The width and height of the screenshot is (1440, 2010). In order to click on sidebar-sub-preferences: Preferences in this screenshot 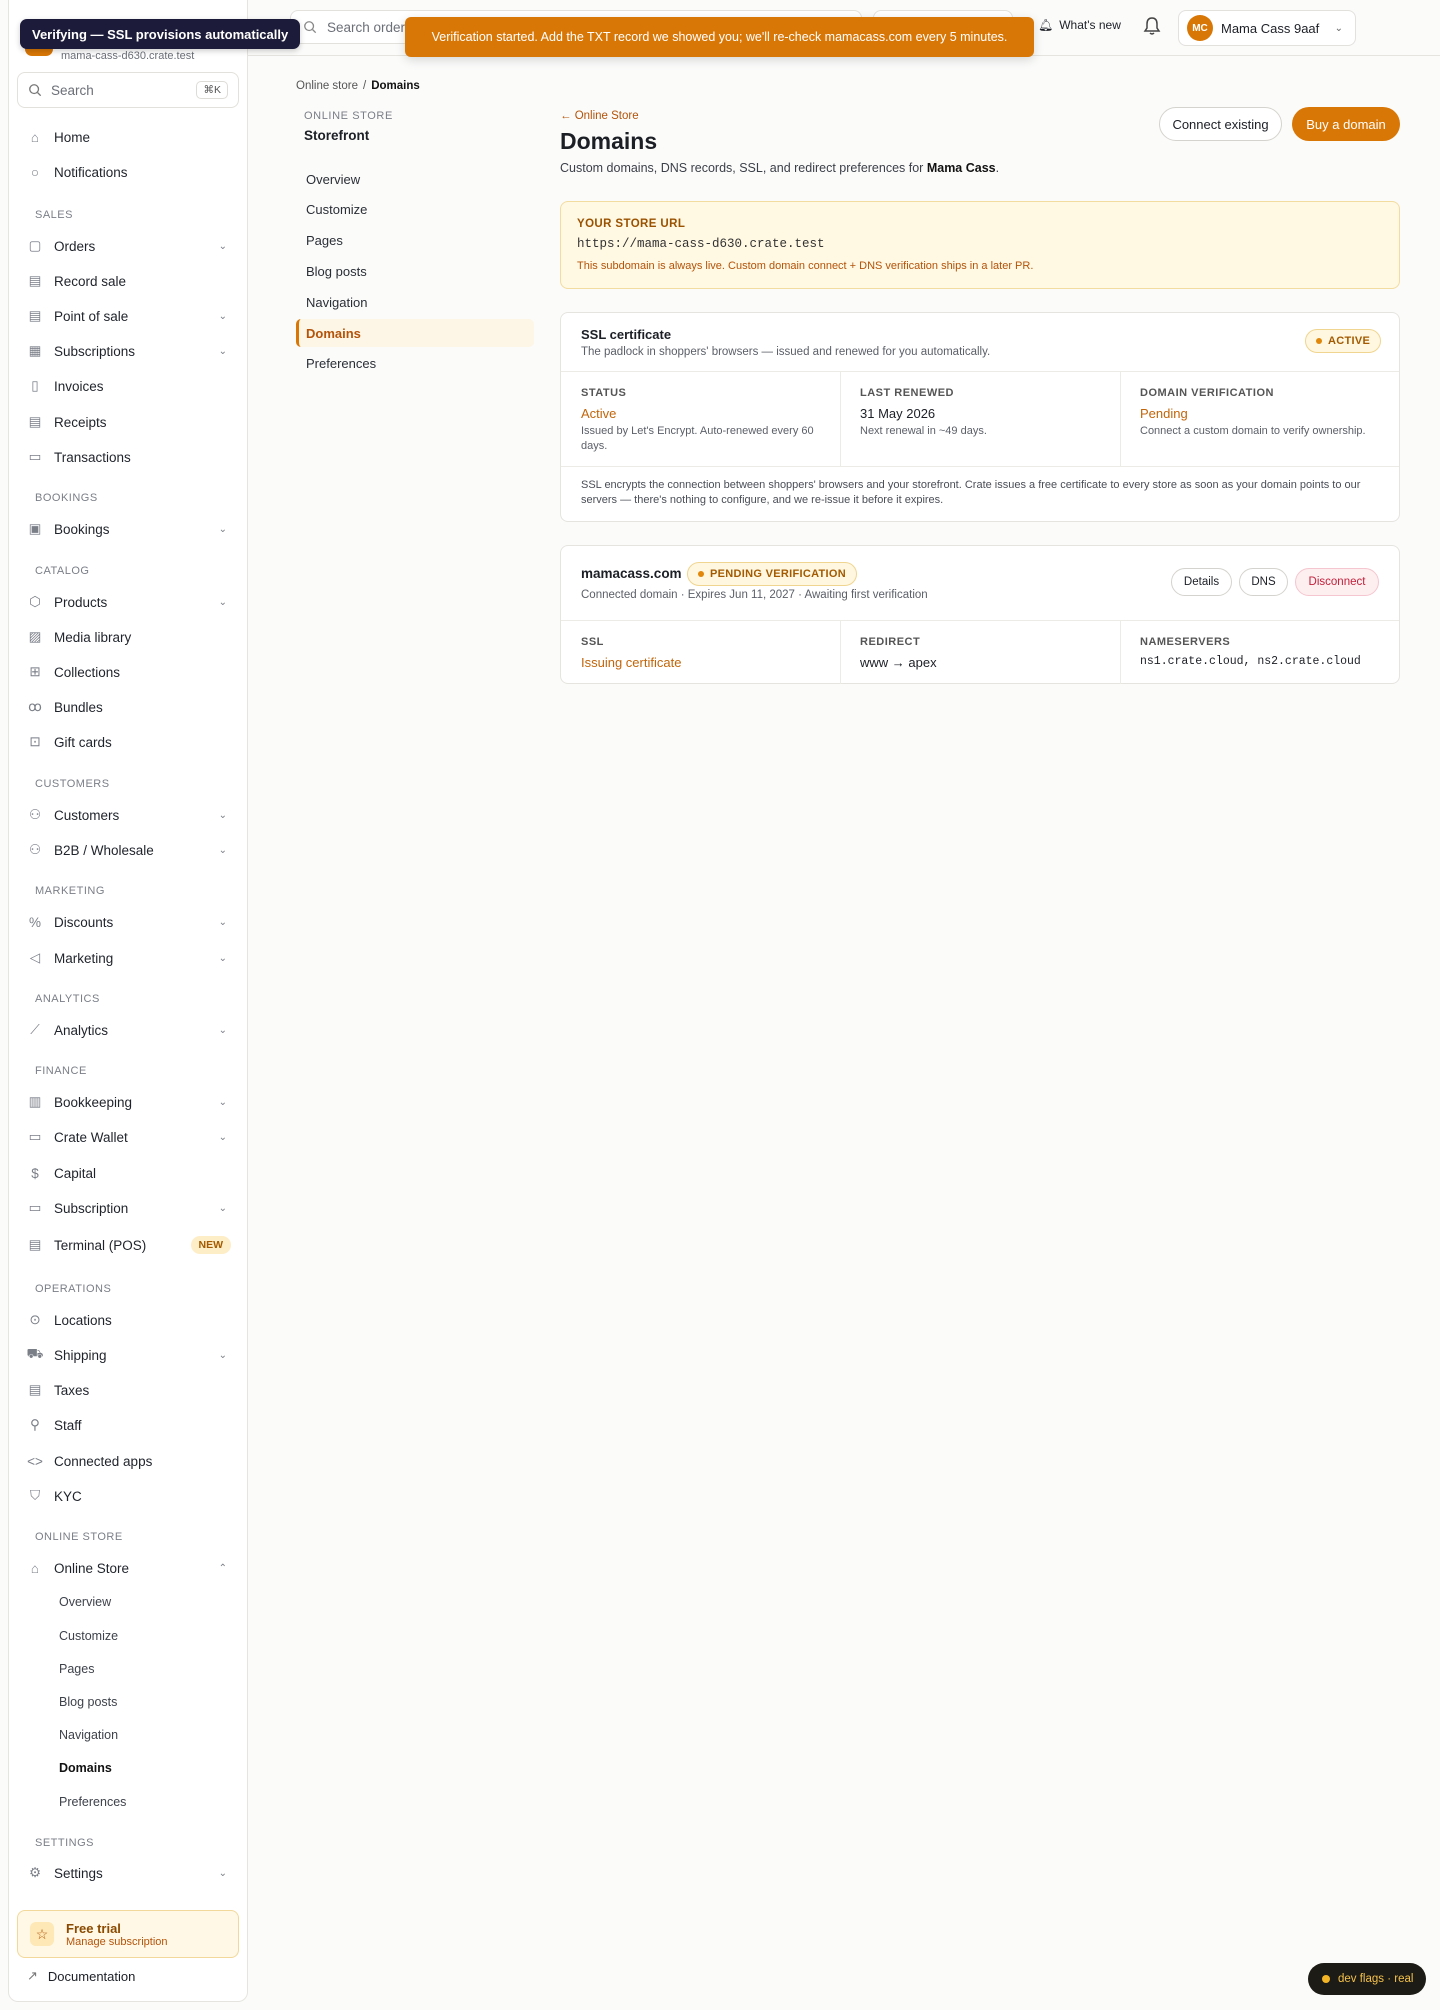, I will do `click(92, 1802)`.